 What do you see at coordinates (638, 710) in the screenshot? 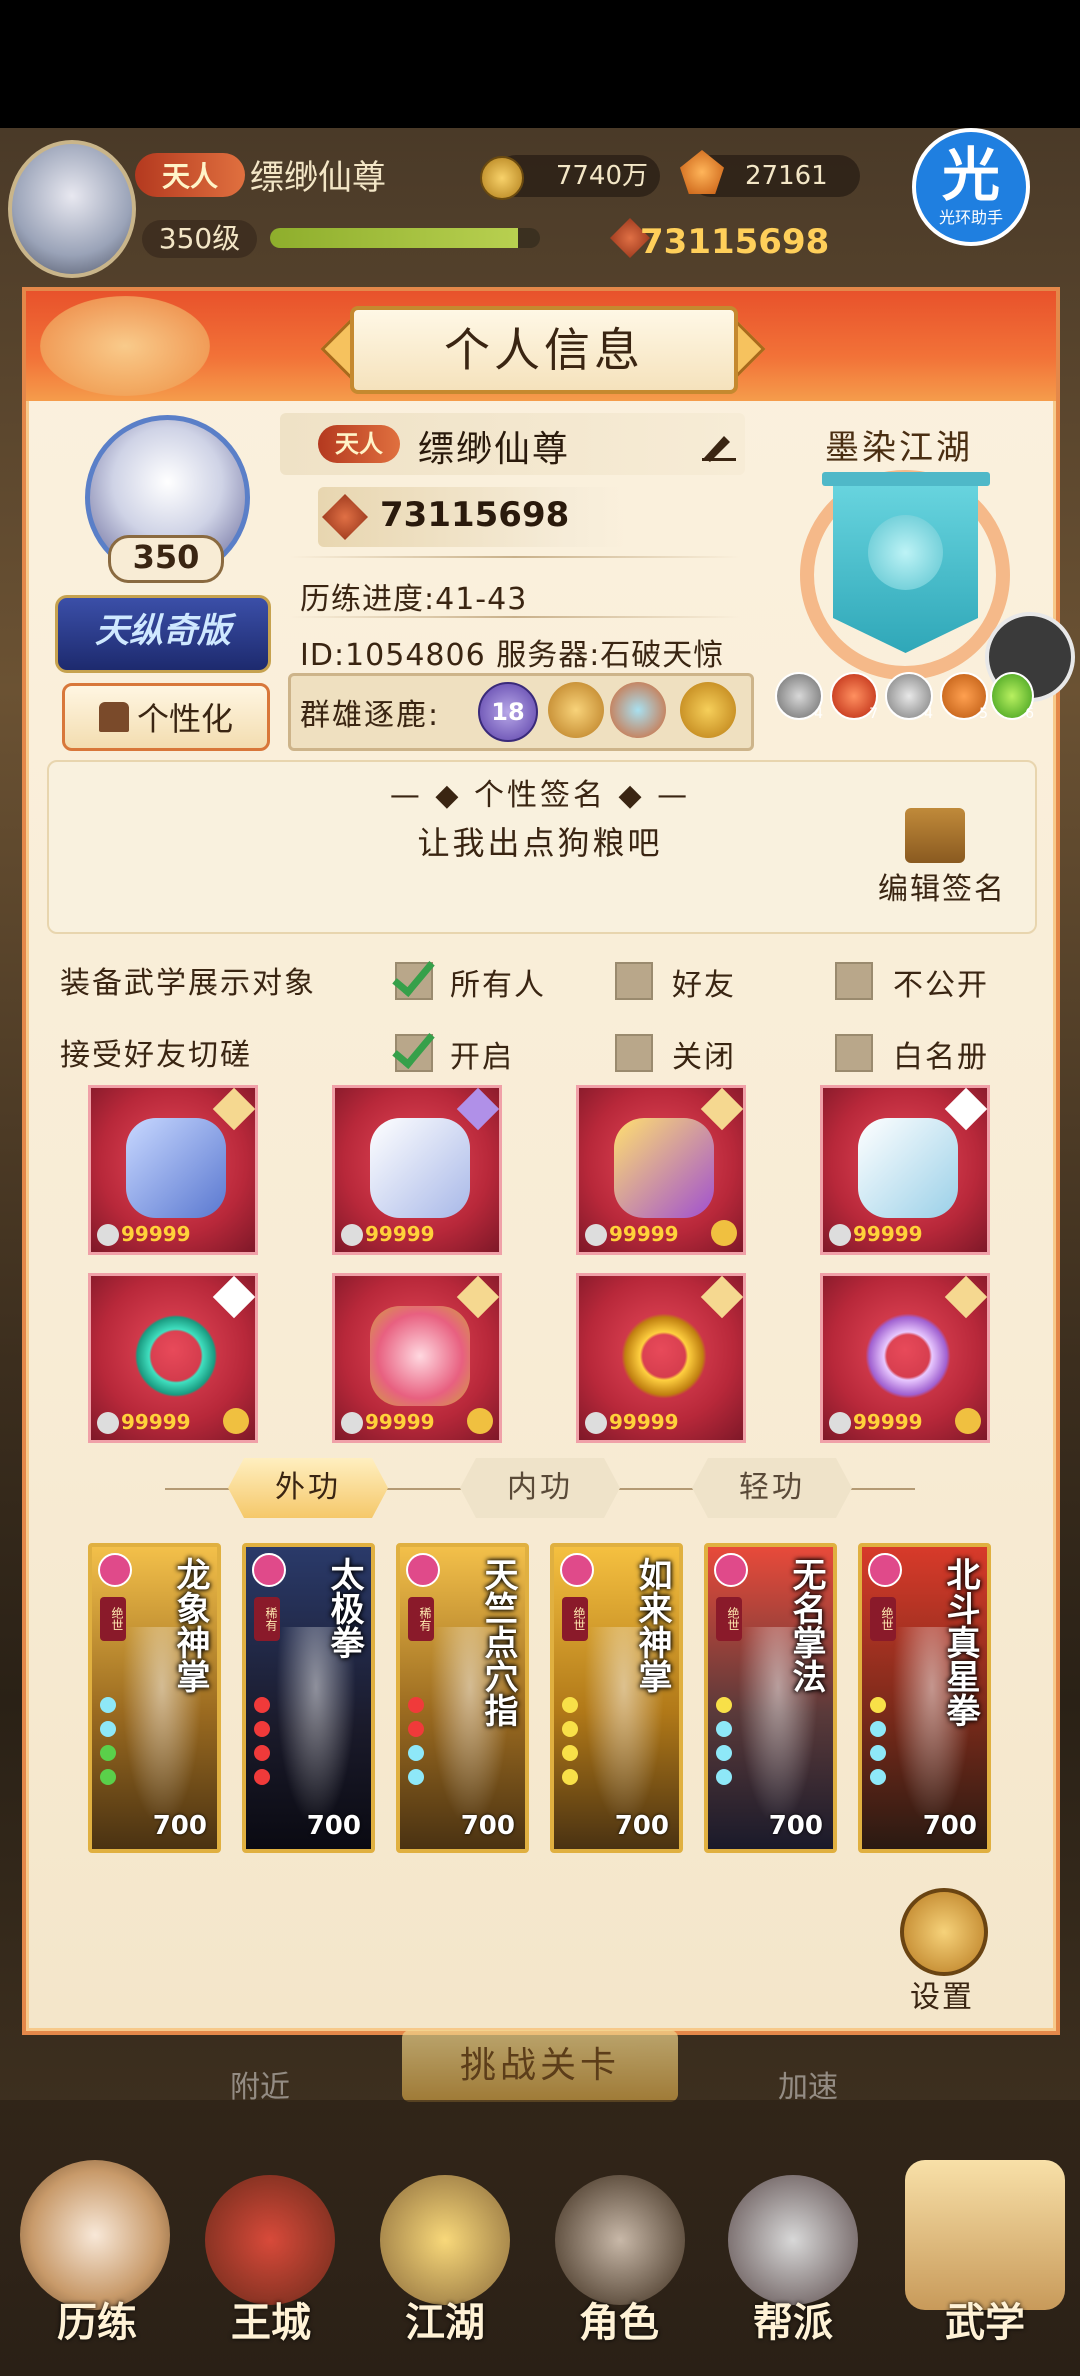
I see `crossed-swords-icon` at bounding box center [638, 710].